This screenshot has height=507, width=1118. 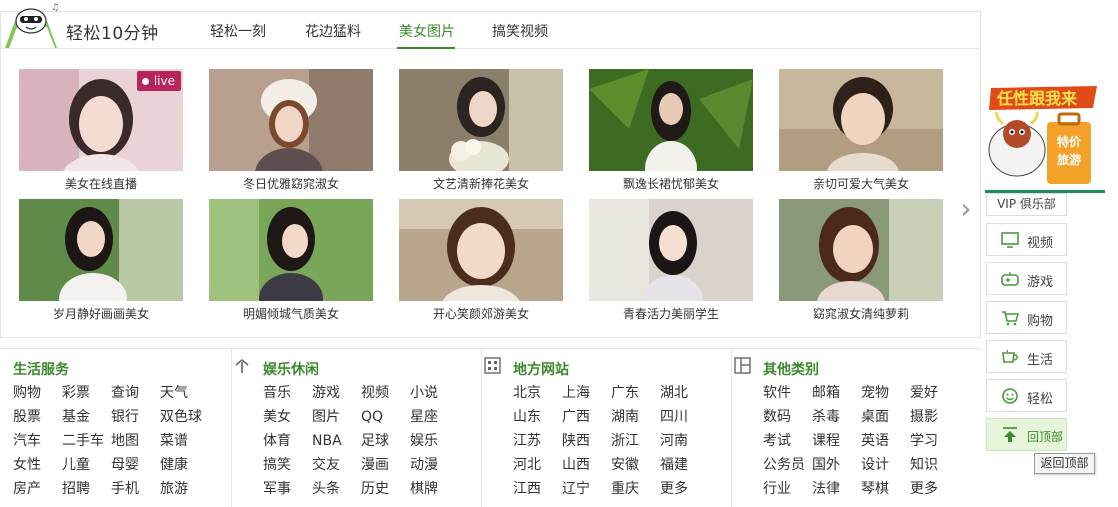 I want to click on back-to-top-button: 回顶部, so click(x=1026, y=434).